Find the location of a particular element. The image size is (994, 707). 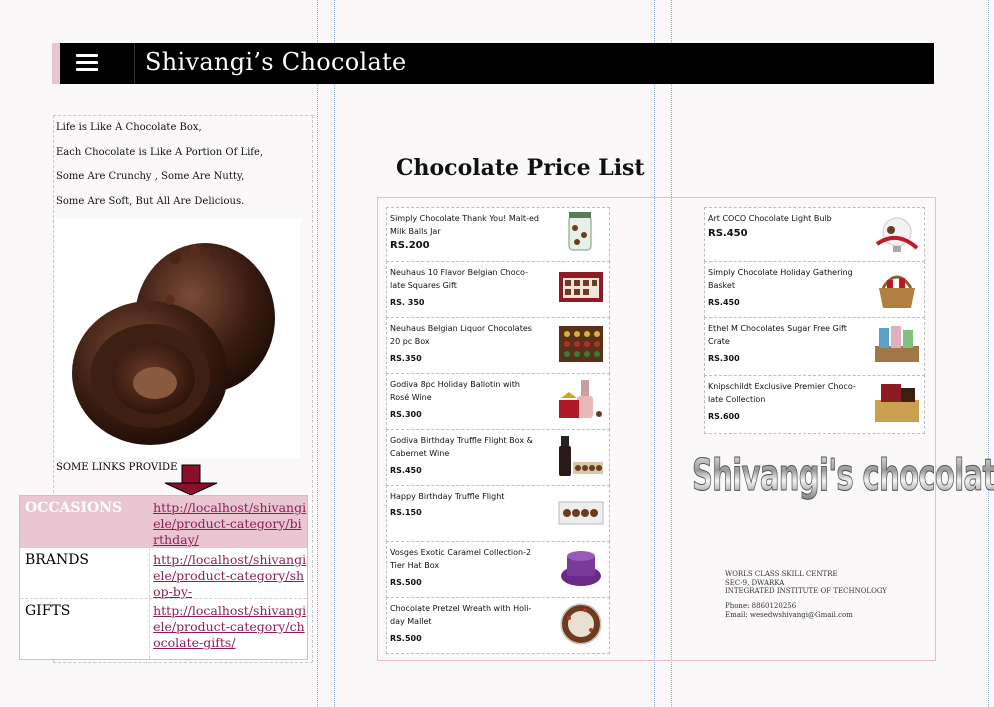

site-title: Shivangi’s Chocolate is located at coordinates (276, 62).